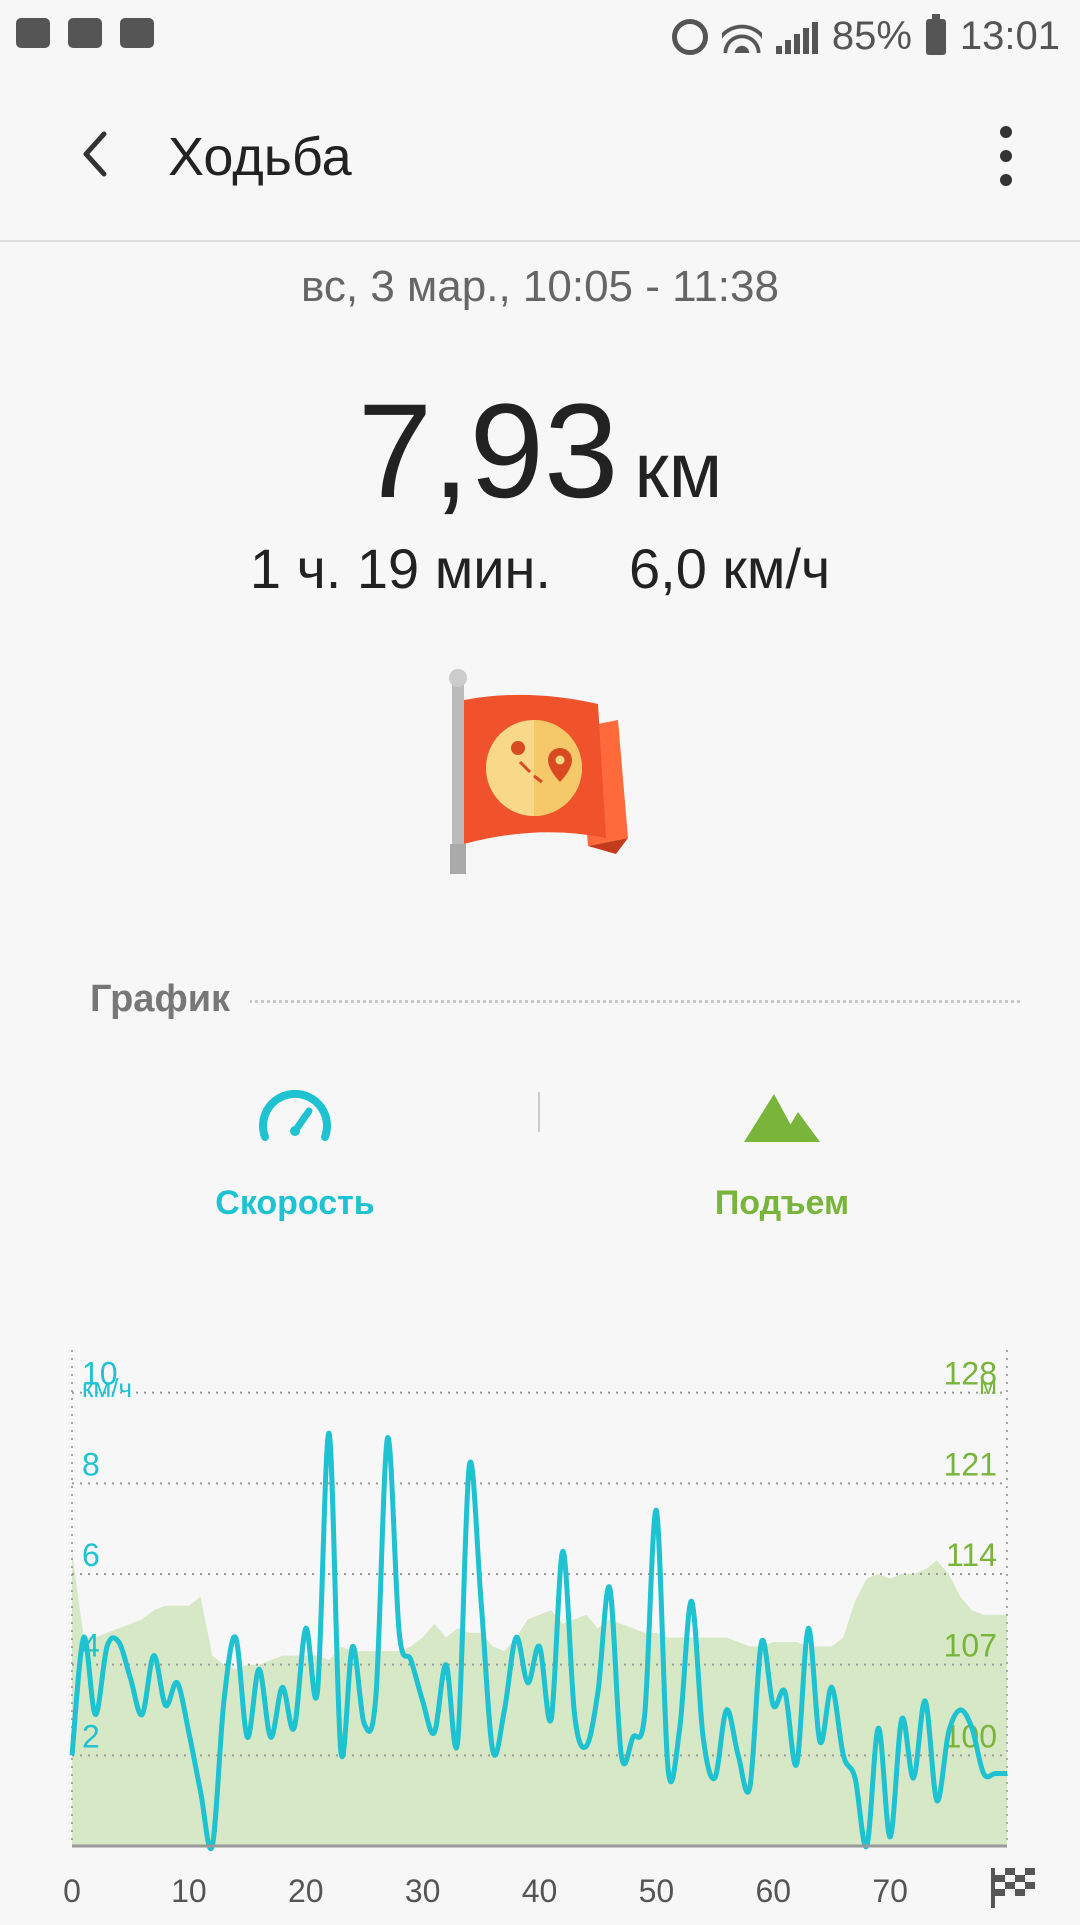 This screenshot has height=1925, width=1080. What do you see at coordinates (678, 470) in the screenshot?
I see `distance-unit: км` at bounding box center [678, 470].